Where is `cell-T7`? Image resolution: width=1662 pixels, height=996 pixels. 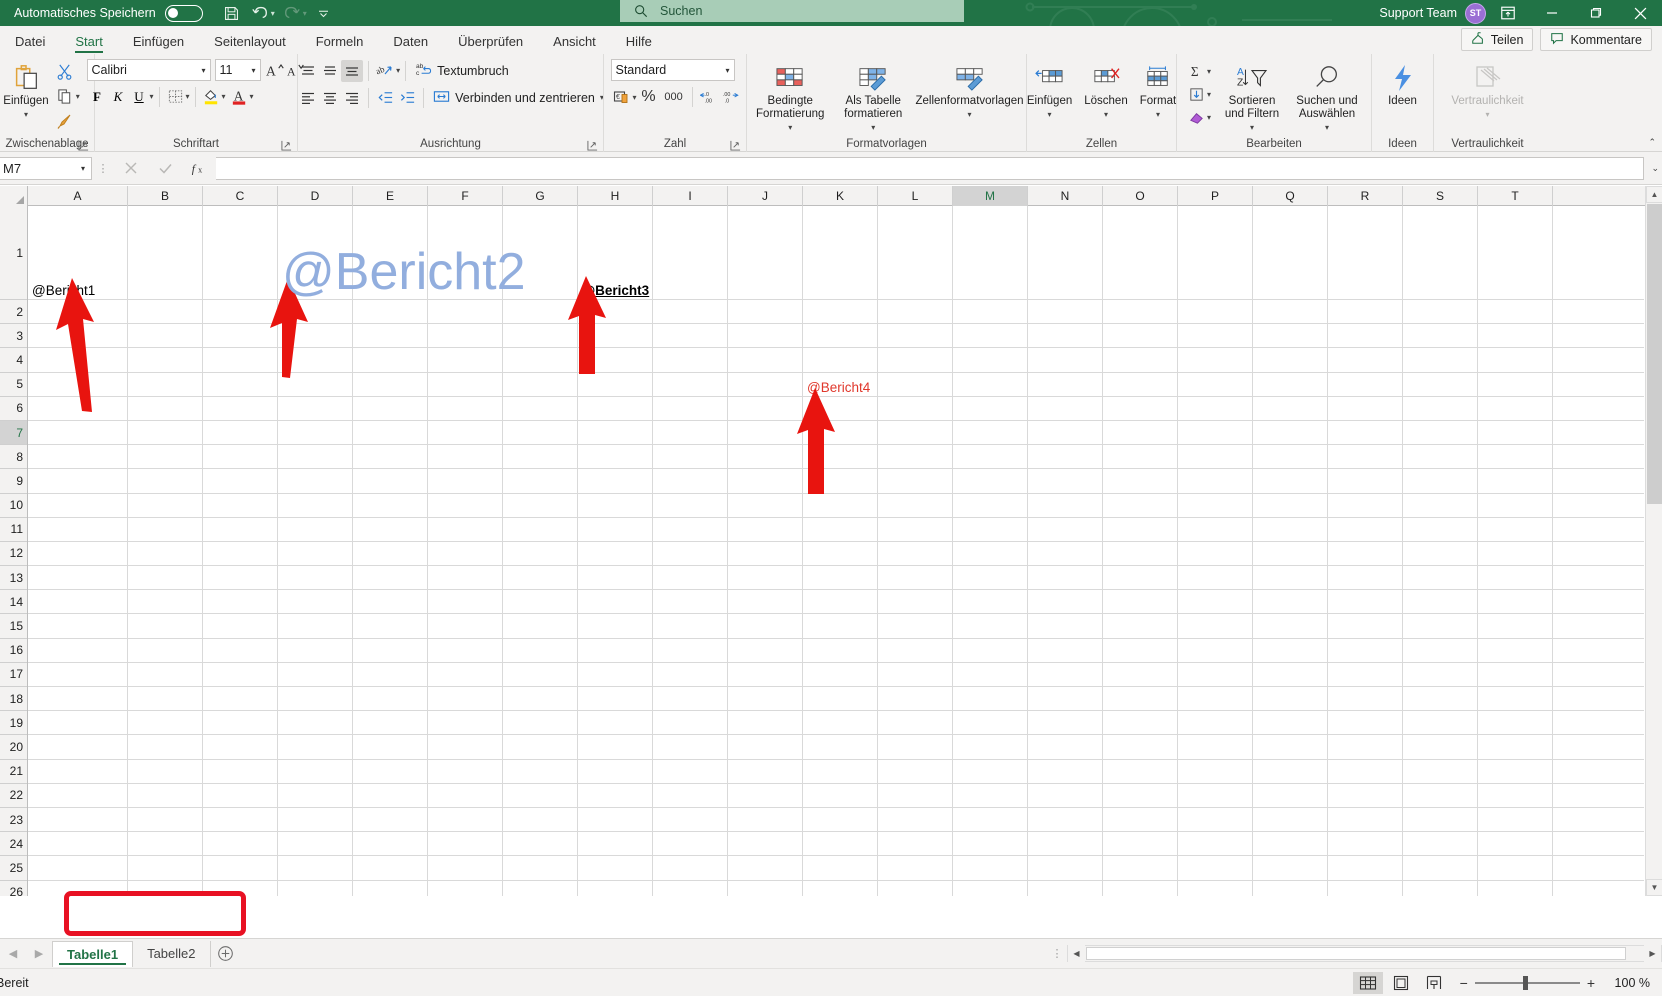
cell-T7 is located at coordinates (1515, 433).